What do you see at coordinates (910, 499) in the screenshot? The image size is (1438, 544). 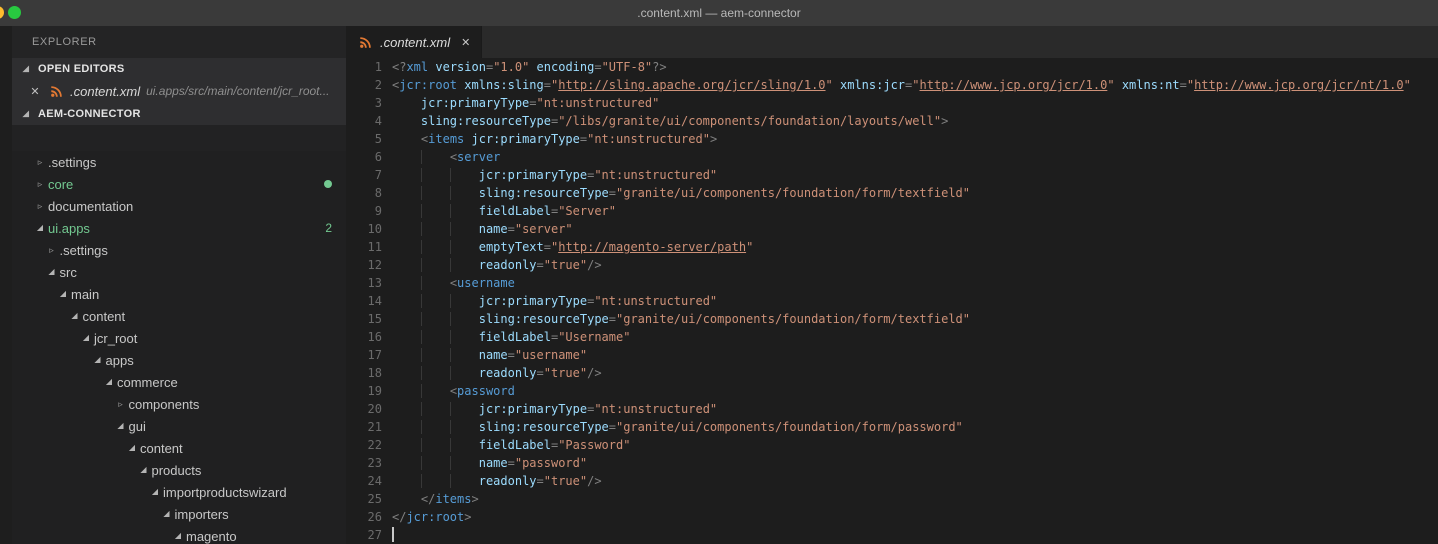 I see `code-text: </items>` at bounding box center [910, 499].